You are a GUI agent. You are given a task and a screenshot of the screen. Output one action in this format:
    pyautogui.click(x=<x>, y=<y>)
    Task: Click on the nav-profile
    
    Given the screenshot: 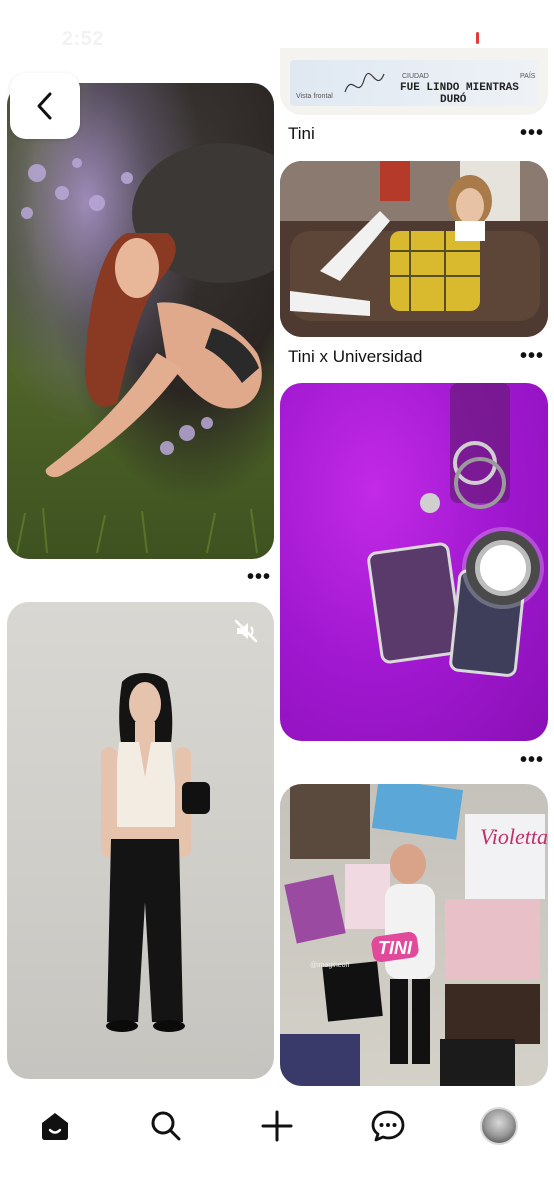 What is the action you would take?
    pyautogui.click(x=499, y=1126)
    